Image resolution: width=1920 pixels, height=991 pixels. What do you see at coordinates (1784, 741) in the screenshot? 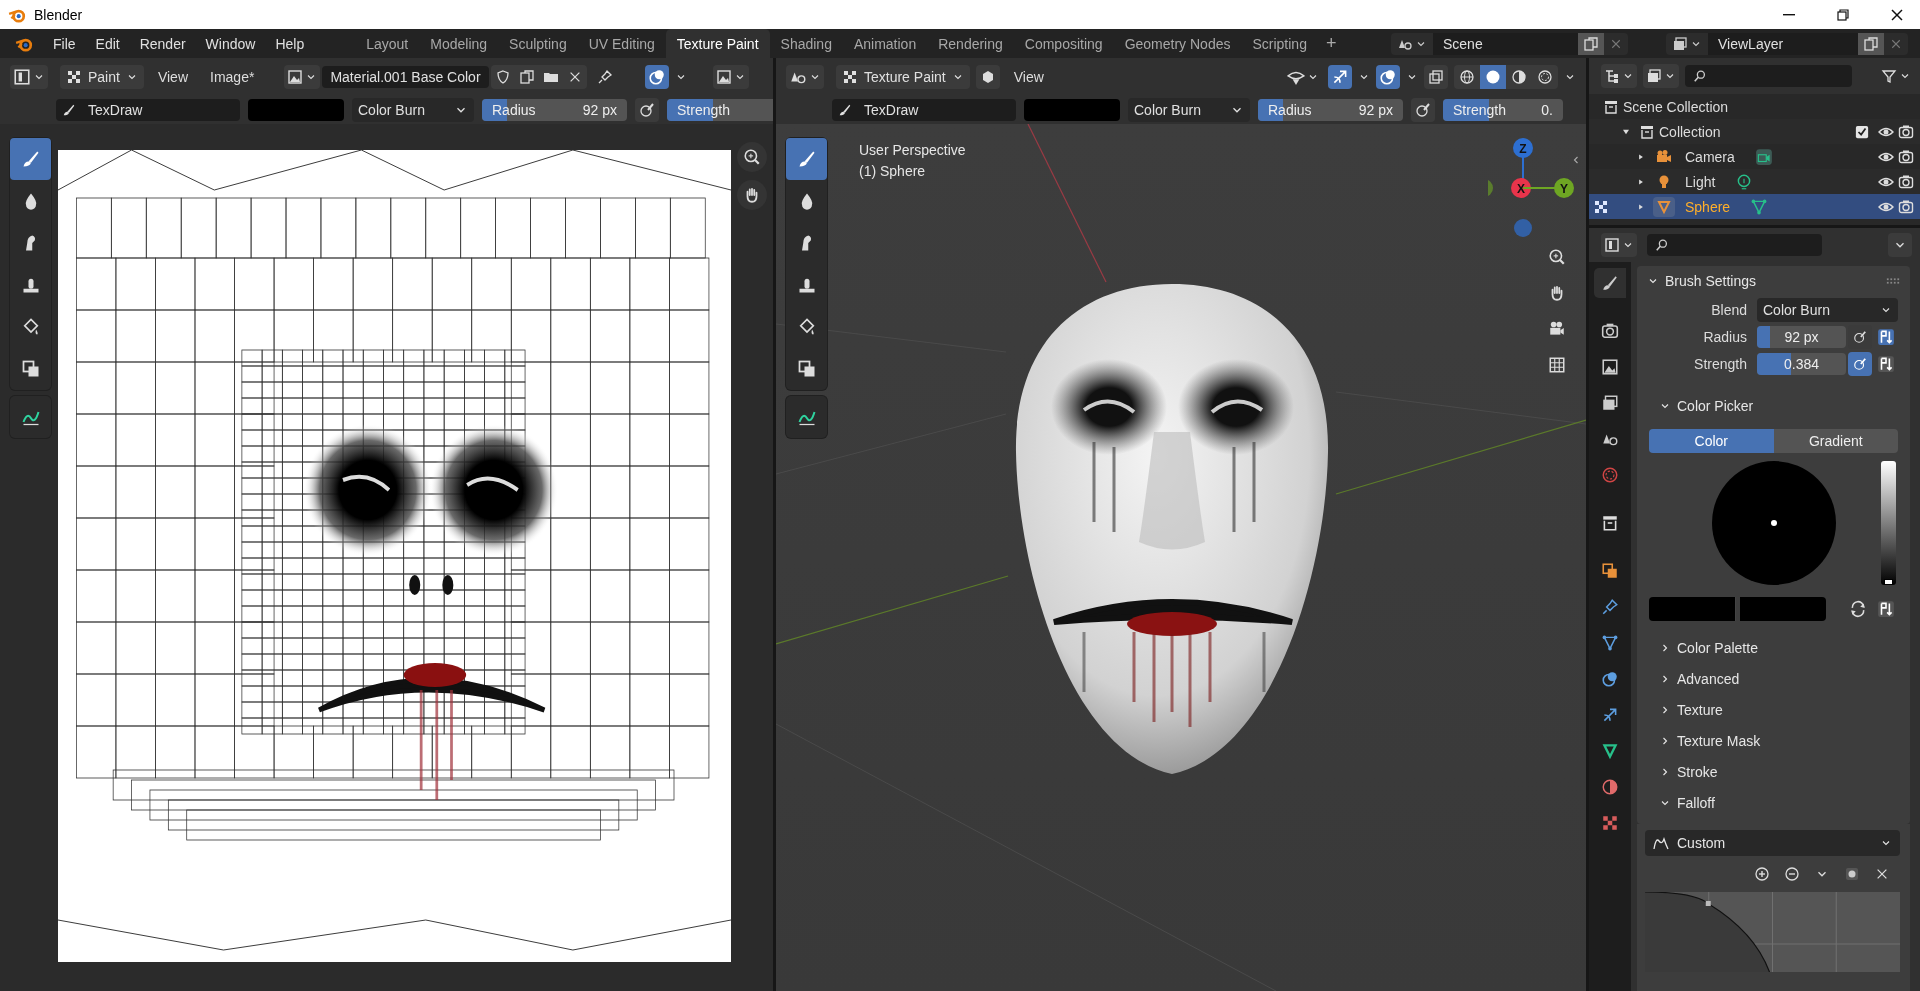
I see `subpanel-header: Texture Mask` at bounding box center [1784, 741].